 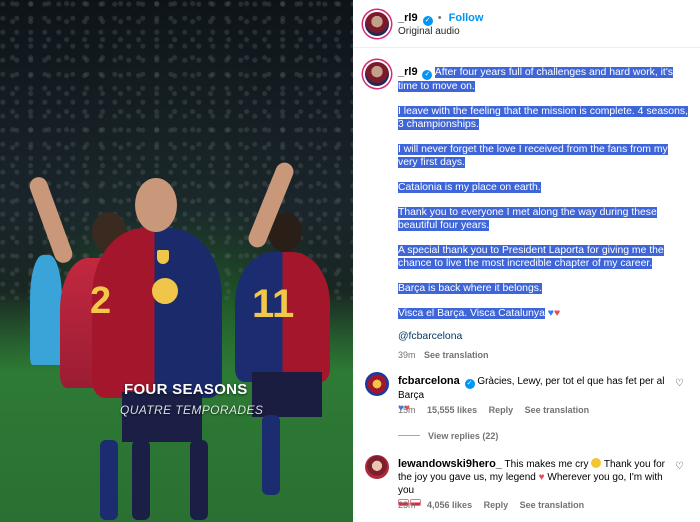 I want to click on view-replies-label: View replies (22), so click(x=463, y=436).